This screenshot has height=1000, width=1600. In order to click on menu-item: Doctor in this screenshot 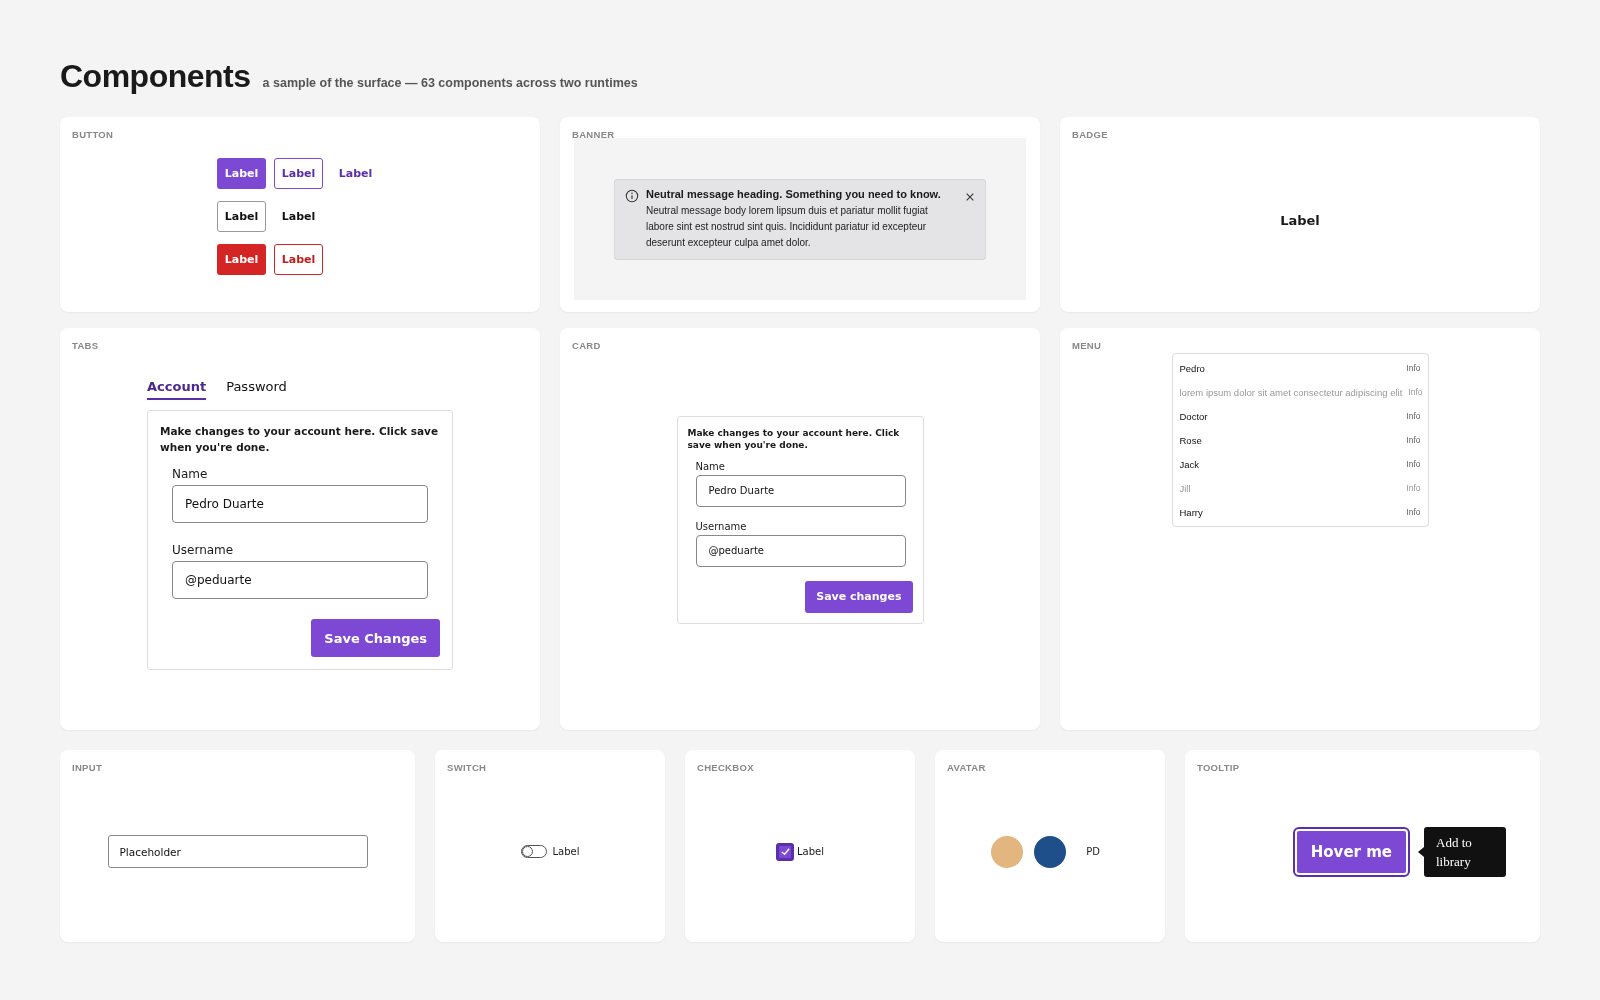, I will do `click(1193, 416)`.